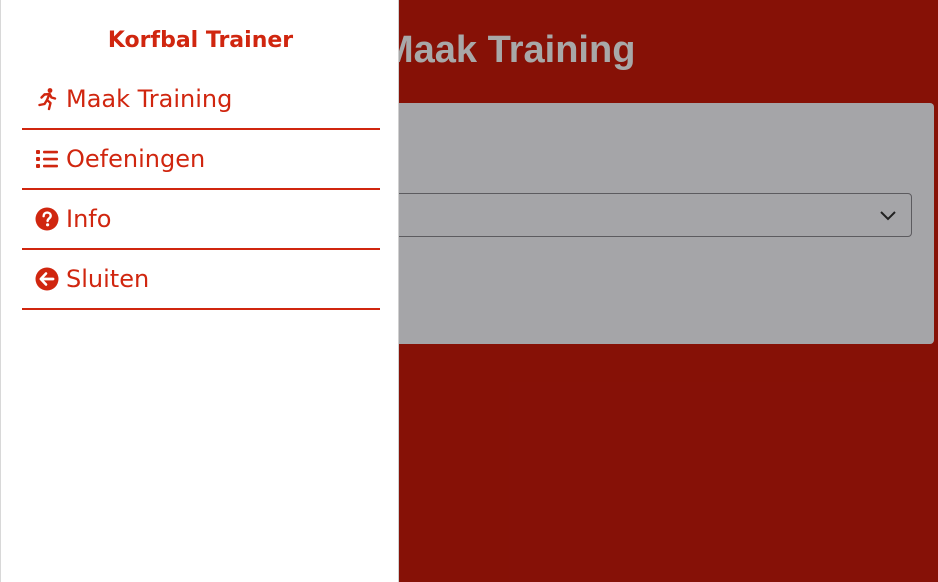  What do you see at coordinates (47, 159) in the screenshot?
I see `list-icon` at bounding box center [47, 159].